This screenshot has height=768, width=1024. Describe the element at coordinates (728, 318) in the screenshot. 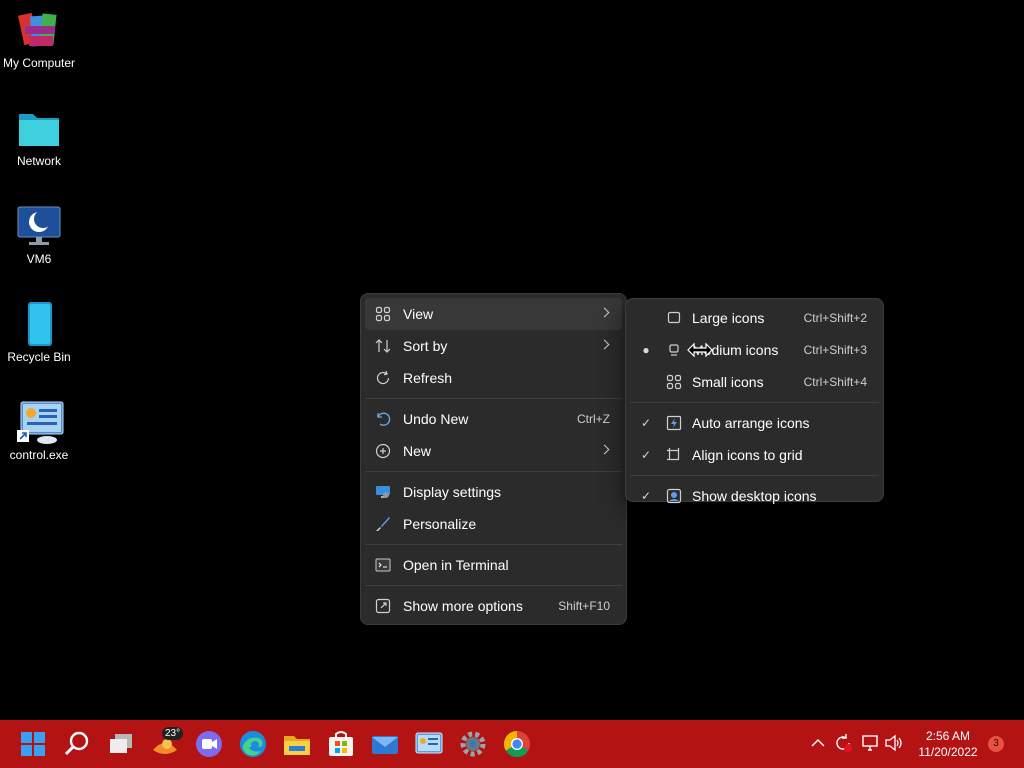

I see `menu-item-label: Large icons` at that location.